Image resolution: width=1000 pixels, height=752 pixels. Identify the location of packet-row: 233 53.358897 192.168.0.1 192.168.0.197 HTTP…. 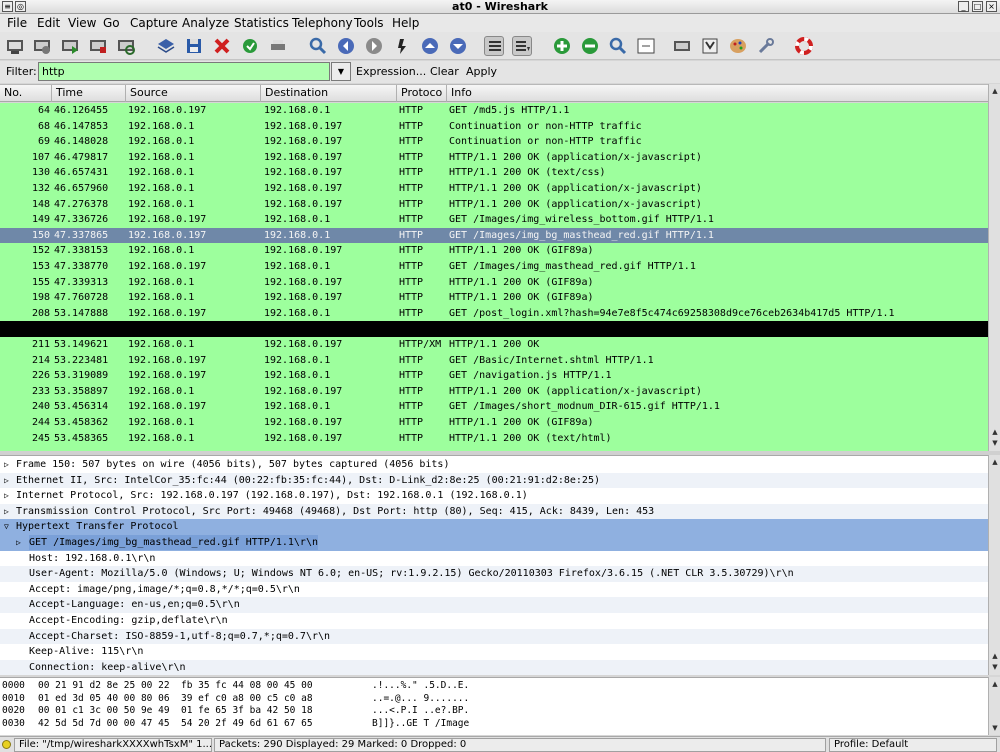
(494, 391).